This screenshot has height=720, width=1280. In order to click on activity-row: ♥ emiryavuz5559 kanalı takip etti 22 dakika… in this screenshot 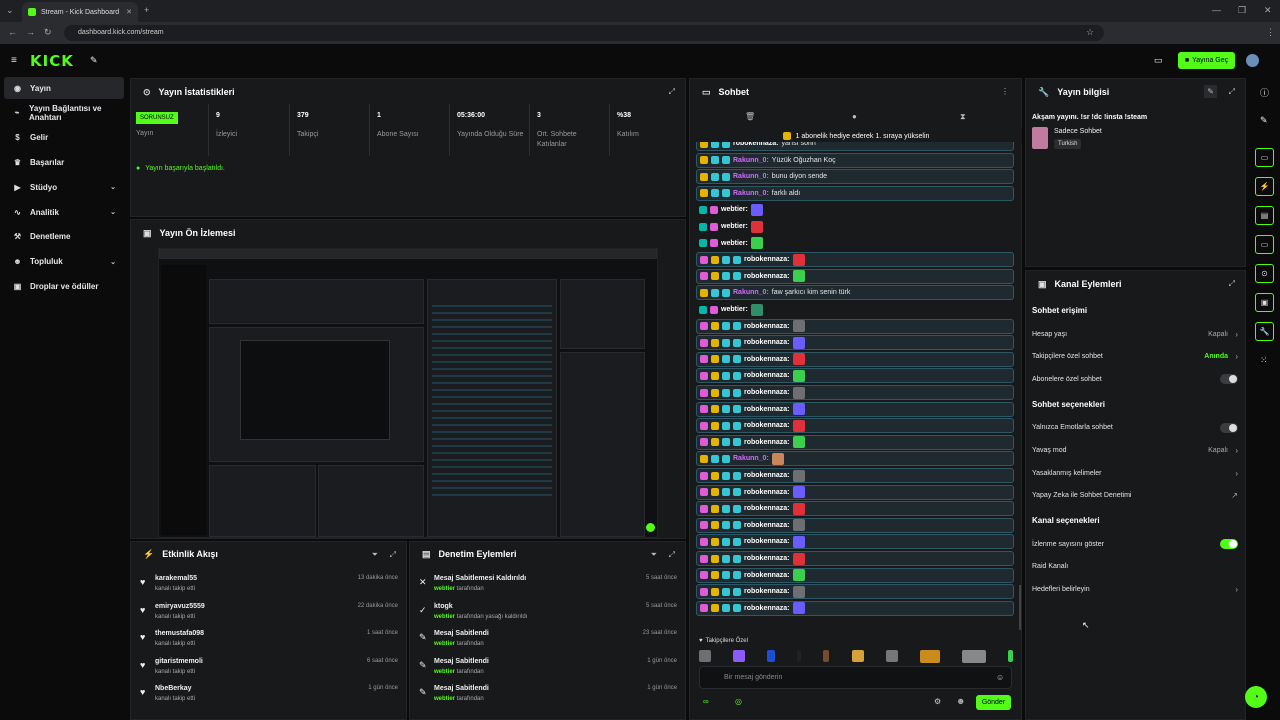, I will do `click(268, 614)`.